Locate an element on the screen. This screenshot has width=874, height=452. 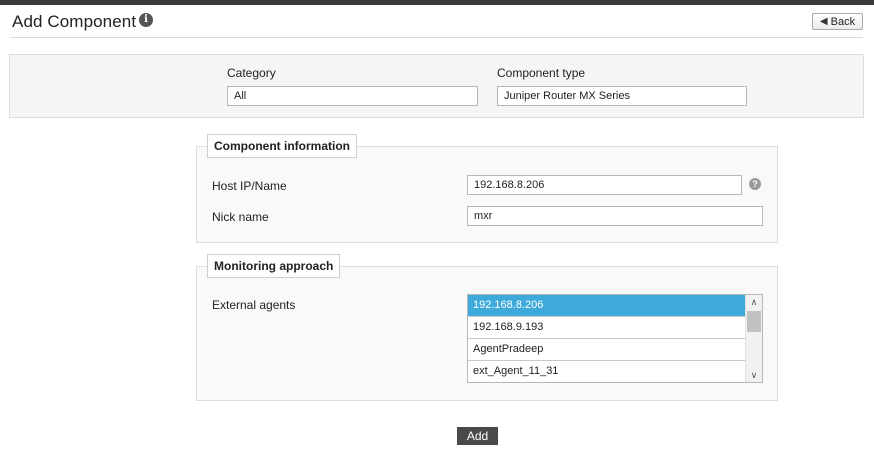
back-button-label: Back is located at coordinates (843, 21).